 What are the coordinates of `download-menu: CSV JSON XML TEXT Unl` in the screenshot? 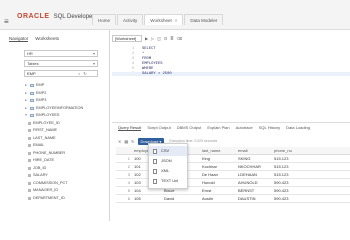 It's located at (168, 166).